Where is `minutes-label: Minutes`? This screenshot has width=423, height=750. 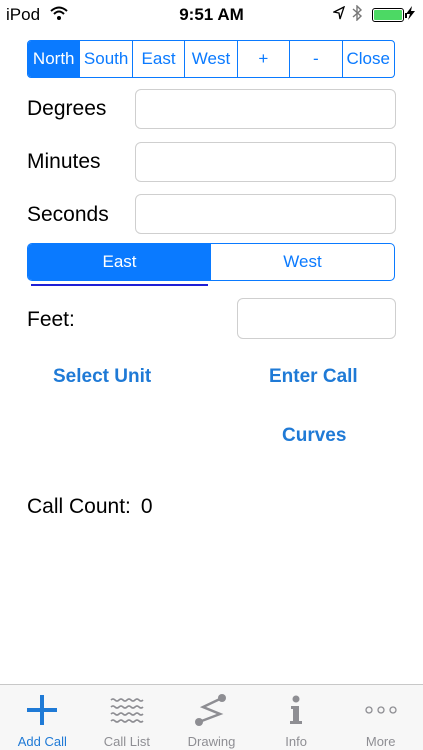
minutes-label: Minutes is located at coordinates (64, 161).